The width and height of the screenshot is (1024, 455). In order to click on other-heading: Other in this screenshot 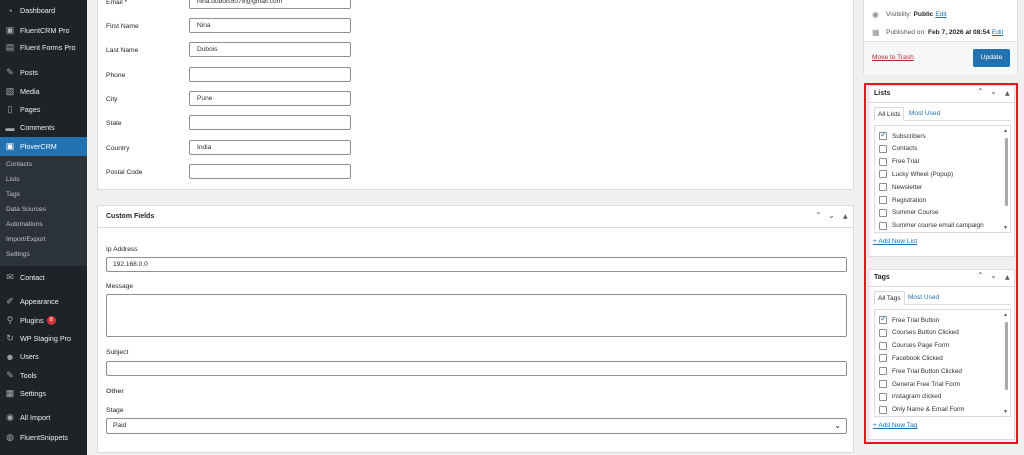, I will do `click(115, 391)`.